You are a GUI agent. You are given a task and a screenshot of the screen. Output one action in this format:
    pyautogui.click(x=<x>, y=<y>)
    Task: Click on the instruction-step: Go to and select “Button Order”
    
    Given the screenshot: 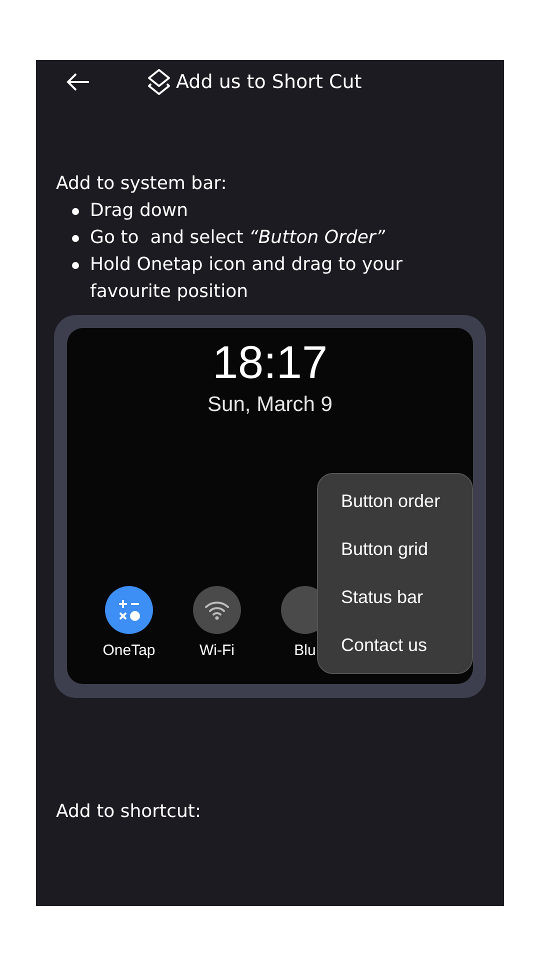 What is the action you would take?
    pyautogui.click(x=265, y=237)
    